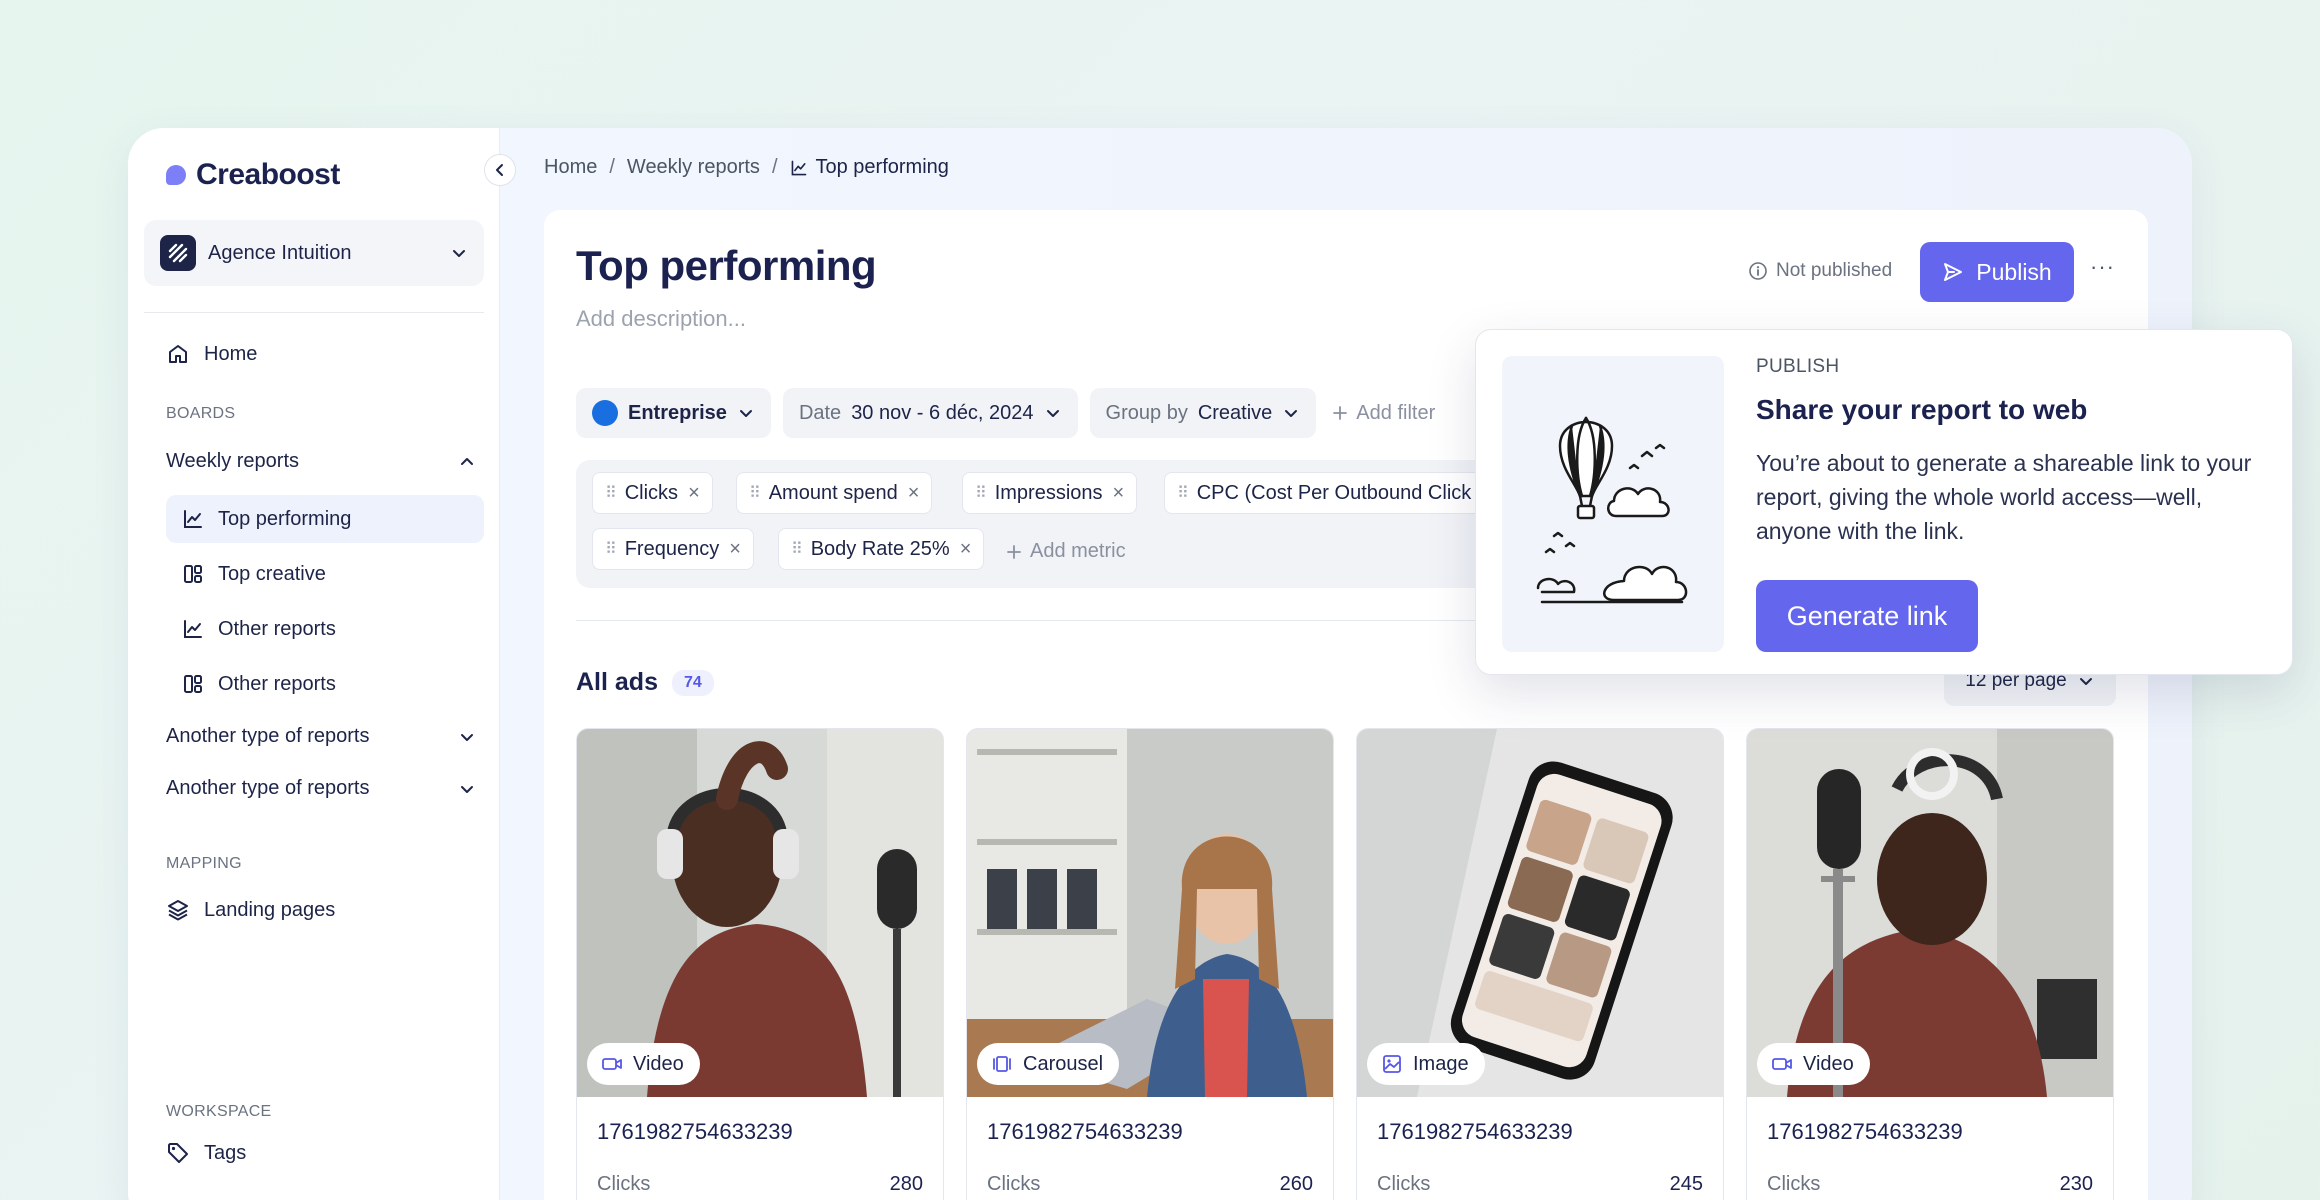  What do you see at coordinates (726, 266) in the screenshot?
I see `page-title: Top performing` at bounding box center [726, 266].